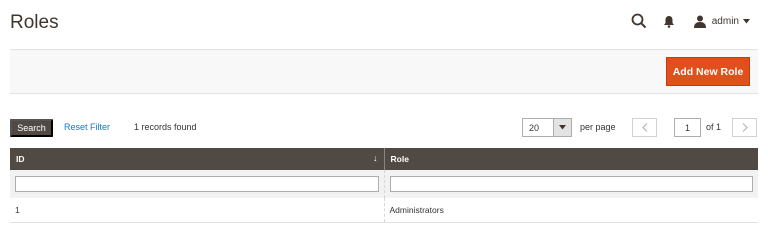 The width and height of the screenshot is (768, 240). I want to click on filter-cell-role, so click(571, 184).